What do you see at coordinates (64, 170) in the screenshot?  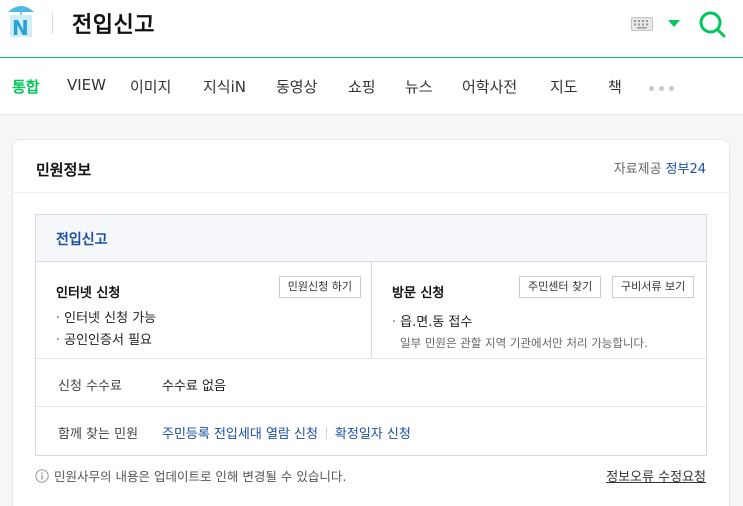 I see `card-title: 민원정보` at bounding box center [64, 170].